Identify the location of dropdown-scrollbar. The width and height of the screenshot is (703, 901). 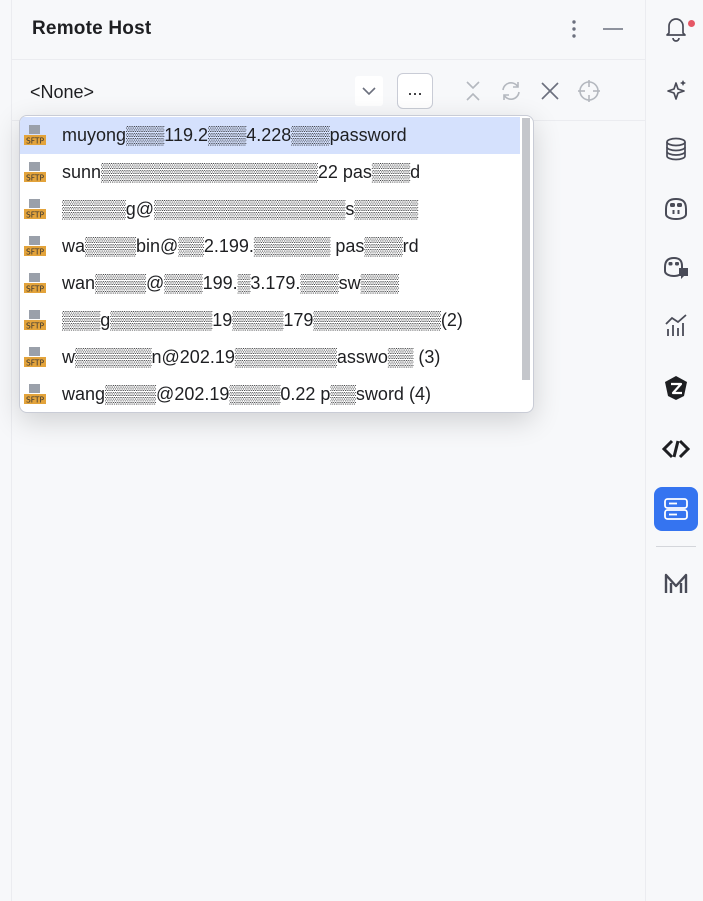
(526, 249).